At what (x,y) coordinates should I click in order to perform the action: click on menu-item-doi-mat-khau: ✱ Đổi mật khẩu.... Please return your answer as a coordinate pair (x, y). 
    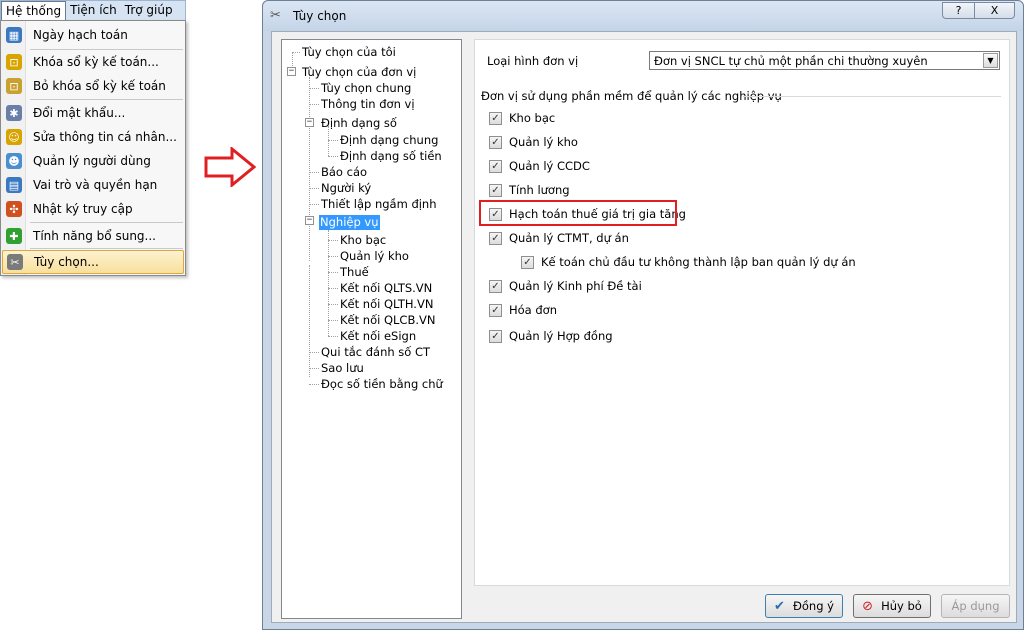
    Looking at the image, I should click on (93, 113).